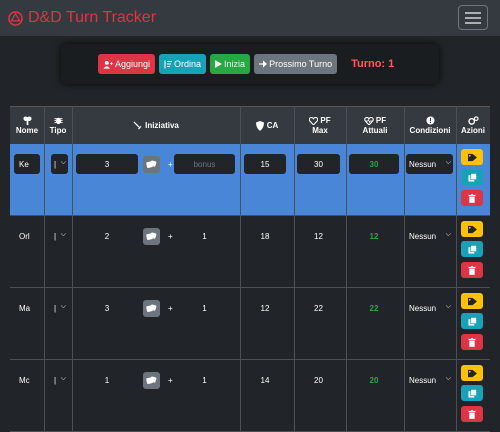  Describe the element at coordinates (219, 64) in the screenshot. I see `play-icon` at that location.